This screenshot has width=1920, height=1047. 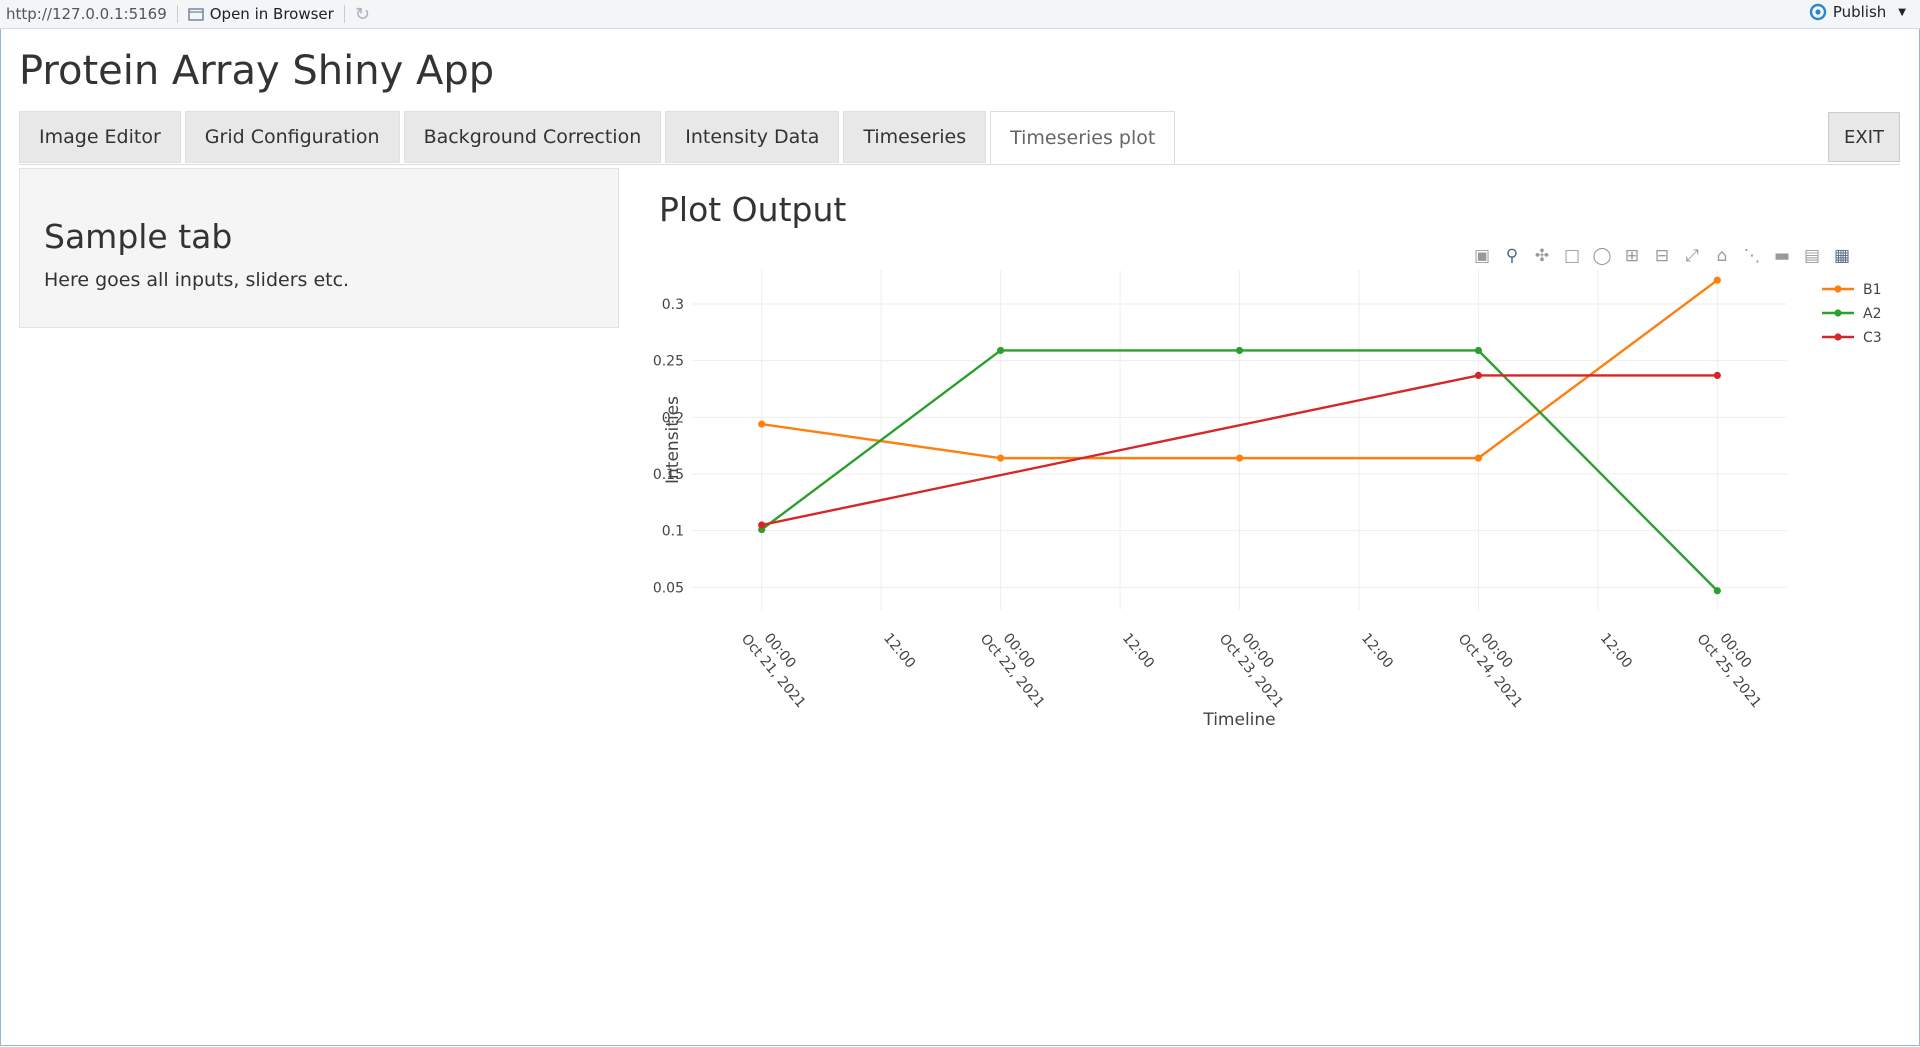 What do you see at coordinates (753, 209) in the screenshot?
I see `plot-title: Plot Output` at bounding box center [753, 209].